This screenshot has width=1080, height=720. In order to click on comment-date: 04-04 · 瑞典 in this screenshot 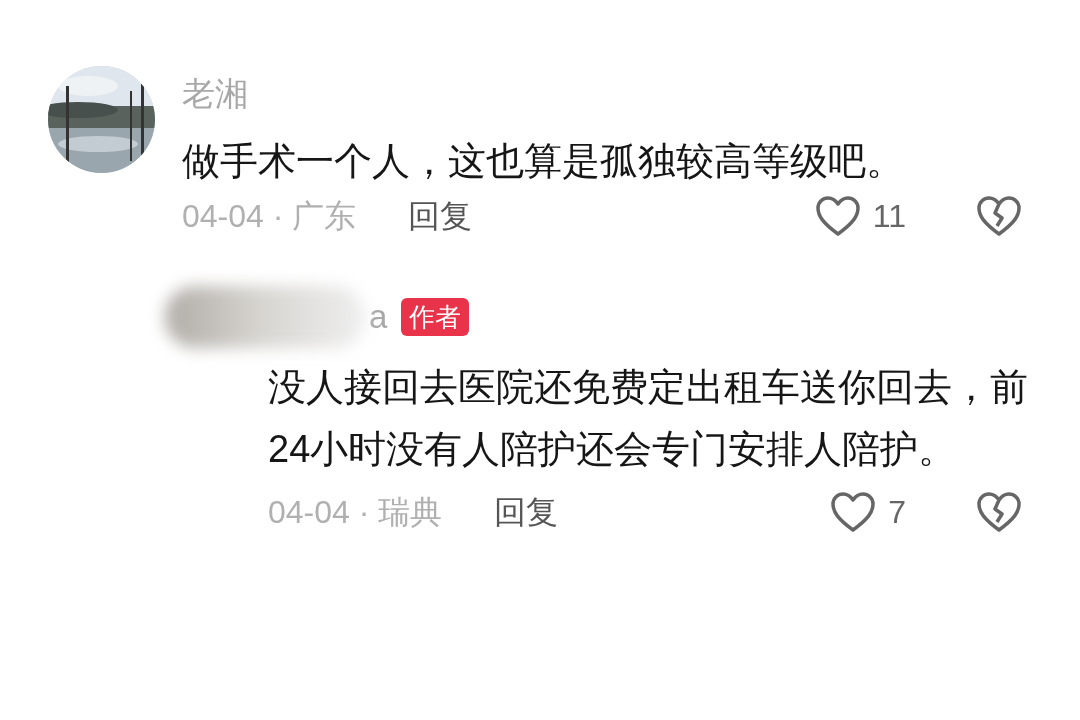, I will do `click(355, 512)`.